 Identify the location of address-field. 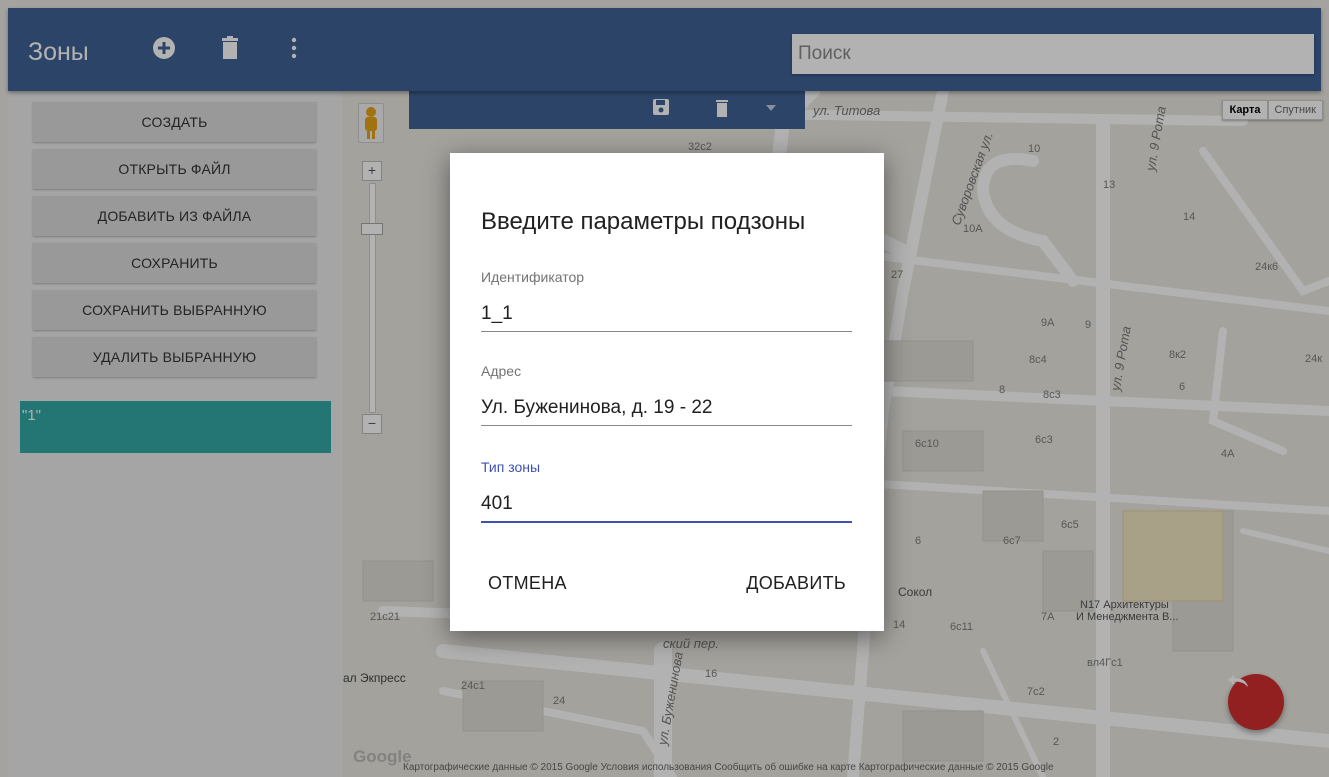
(666, 408).